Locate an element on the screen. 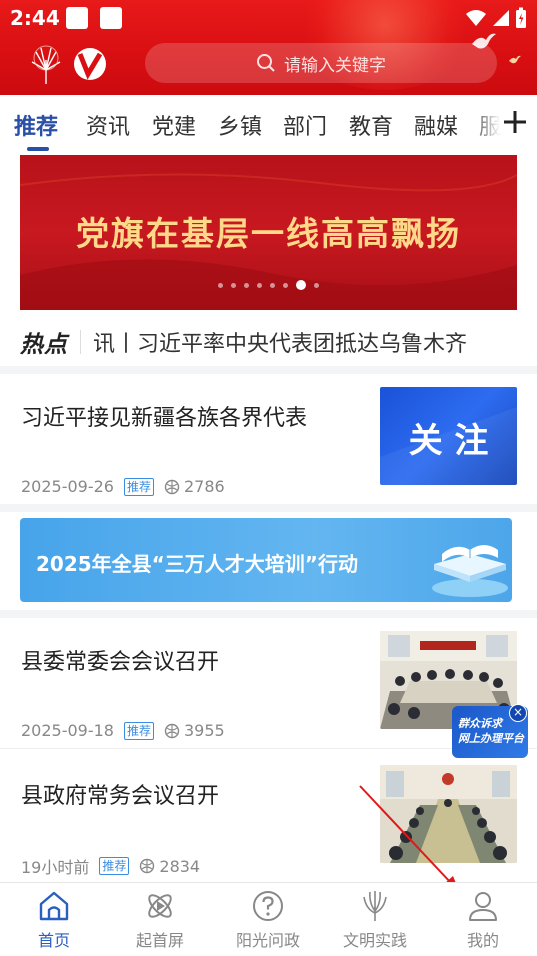 Image resolution: width=537 pixels, height=956 pixels. book-illustration is located at coordinates (470, 571).